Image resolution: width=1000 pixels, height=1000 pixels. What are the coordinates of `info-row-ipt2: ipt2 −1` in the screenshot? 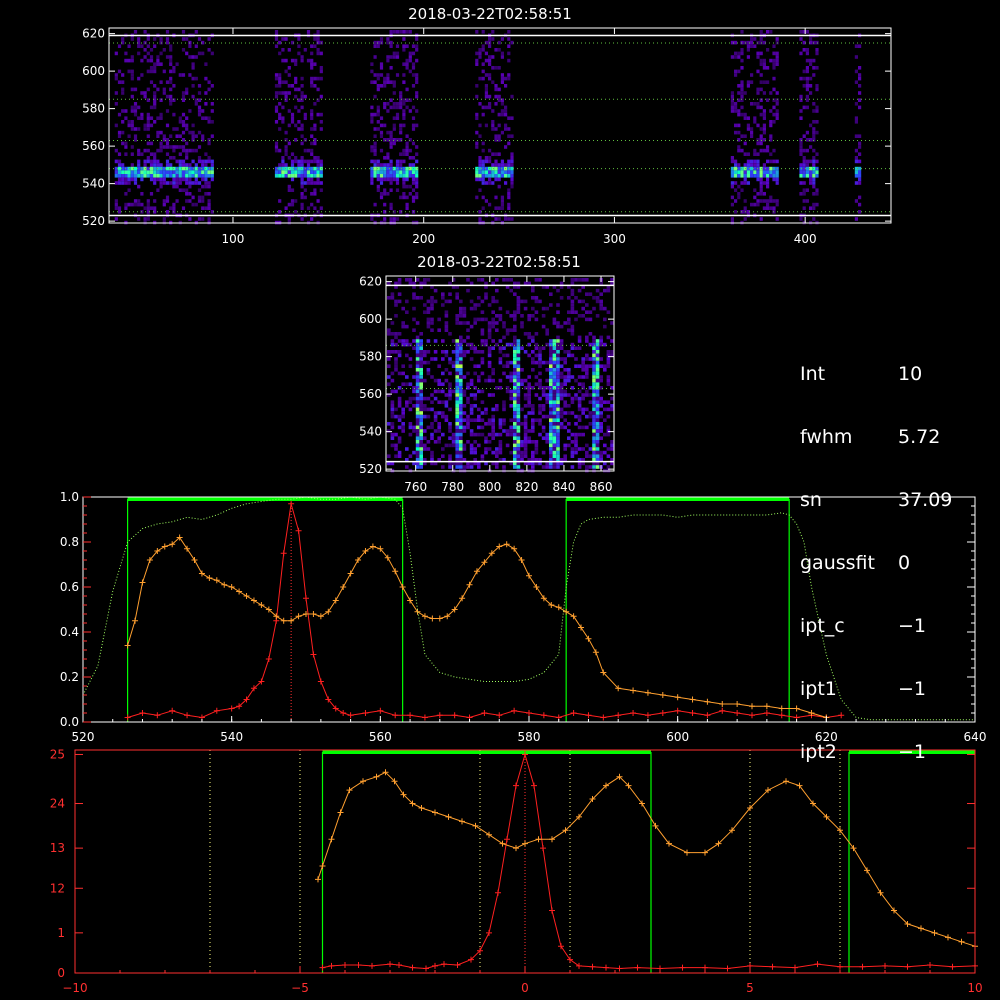 It's located at (876, 752).